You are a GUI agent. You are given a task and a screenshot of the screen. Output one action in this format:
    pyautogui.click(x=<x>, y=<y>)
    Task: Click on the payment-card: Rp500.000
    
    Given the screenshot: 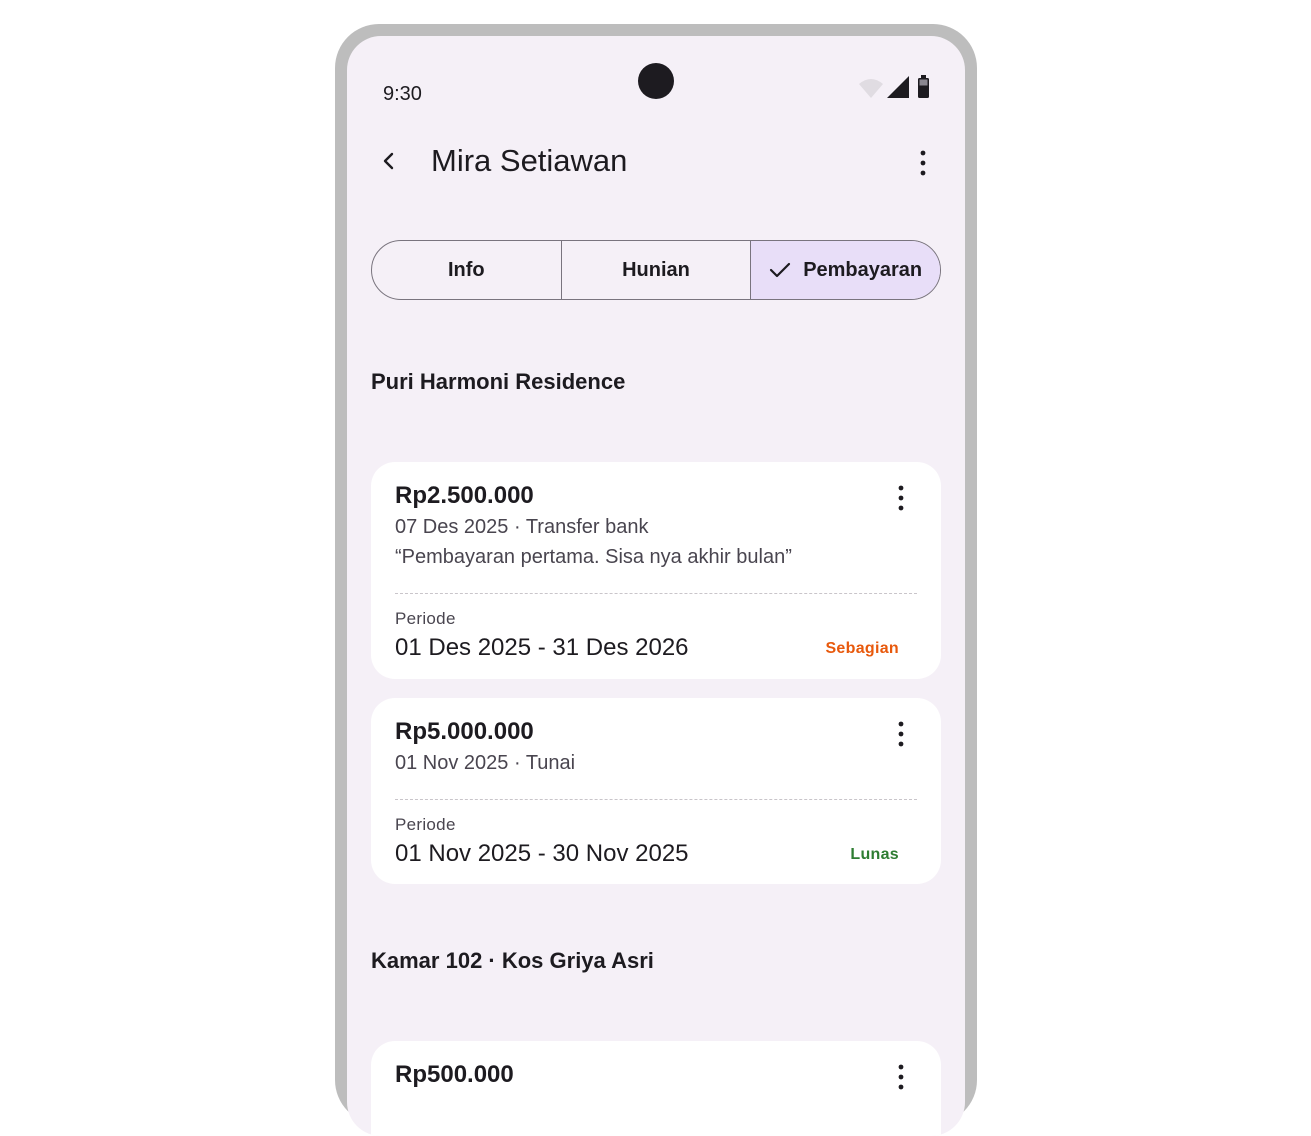 What is the action you would take?
    pyautogui.click(x=656, y=1088)
    